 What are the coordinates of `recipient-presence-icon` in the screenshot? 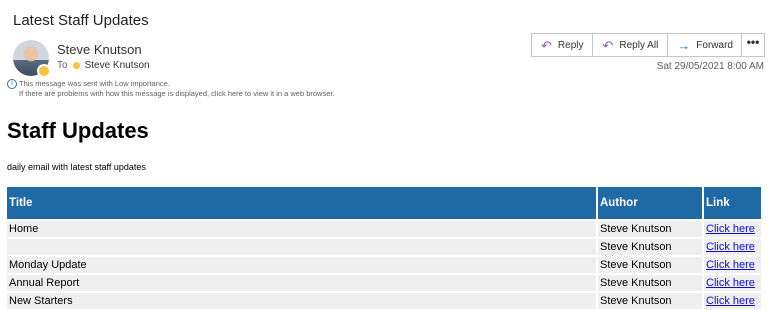 It's located at (76, 65).